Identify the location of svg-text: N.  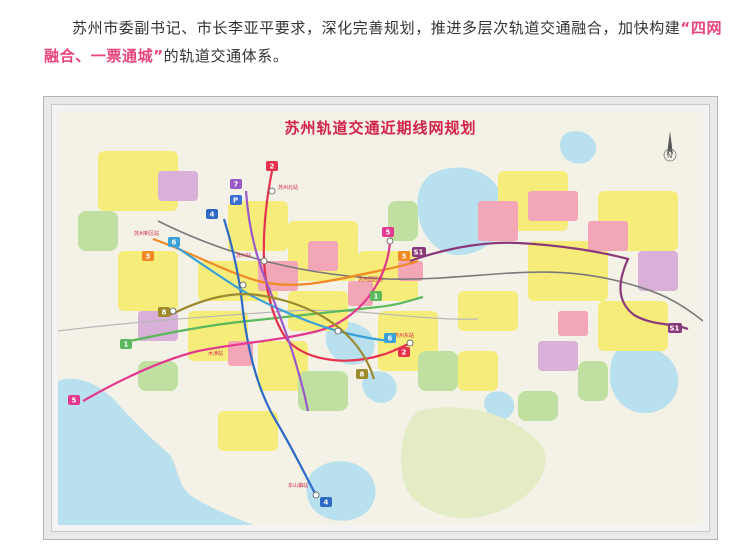
(669, 156).